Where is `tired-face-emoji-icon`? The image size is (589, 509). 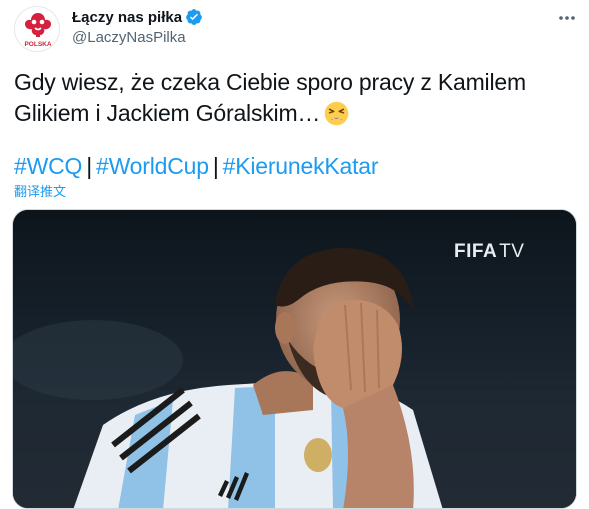
tired-face-emoji-icon is located at coordinates (336, 117).